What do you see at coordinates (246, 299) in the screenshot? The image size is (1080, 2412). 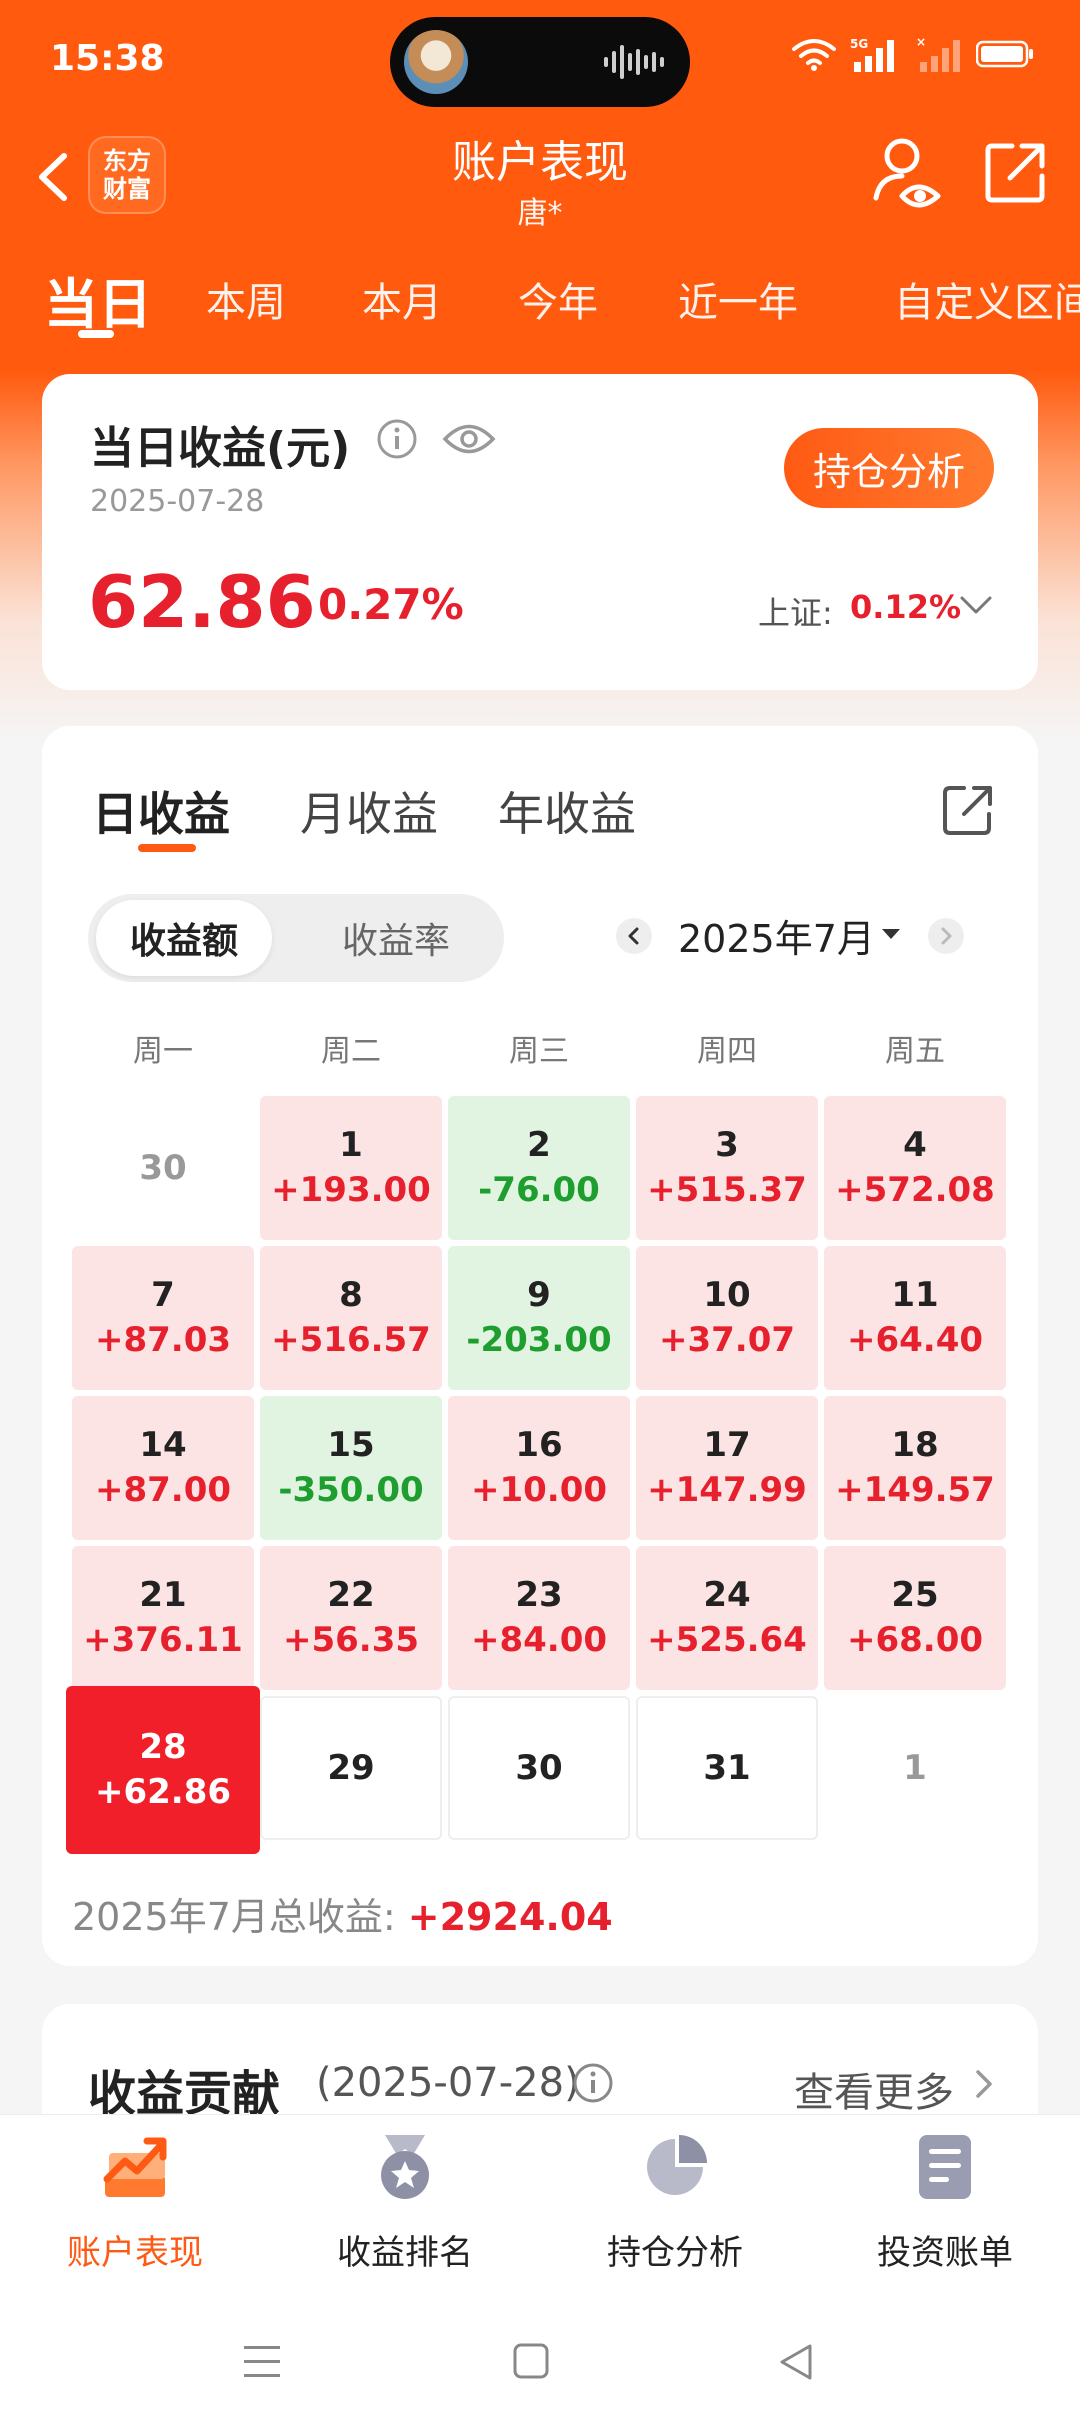 I see `tab-this-week: 本周` at bounding box center [246, 299].